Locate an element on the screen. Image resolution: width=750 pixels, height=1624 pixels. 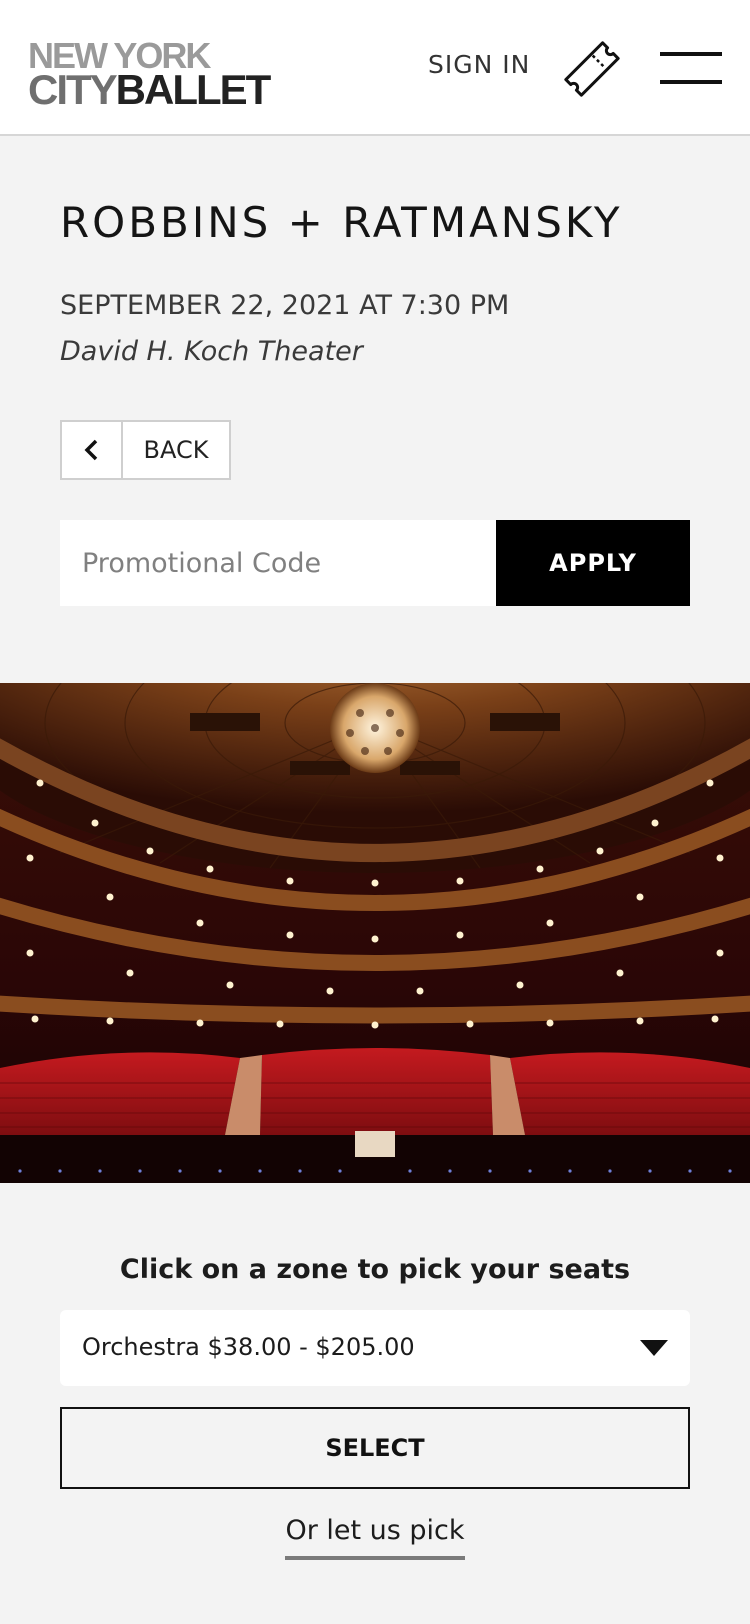
logo-line-2: CITYBALLET is located at coordinates (150, 89).